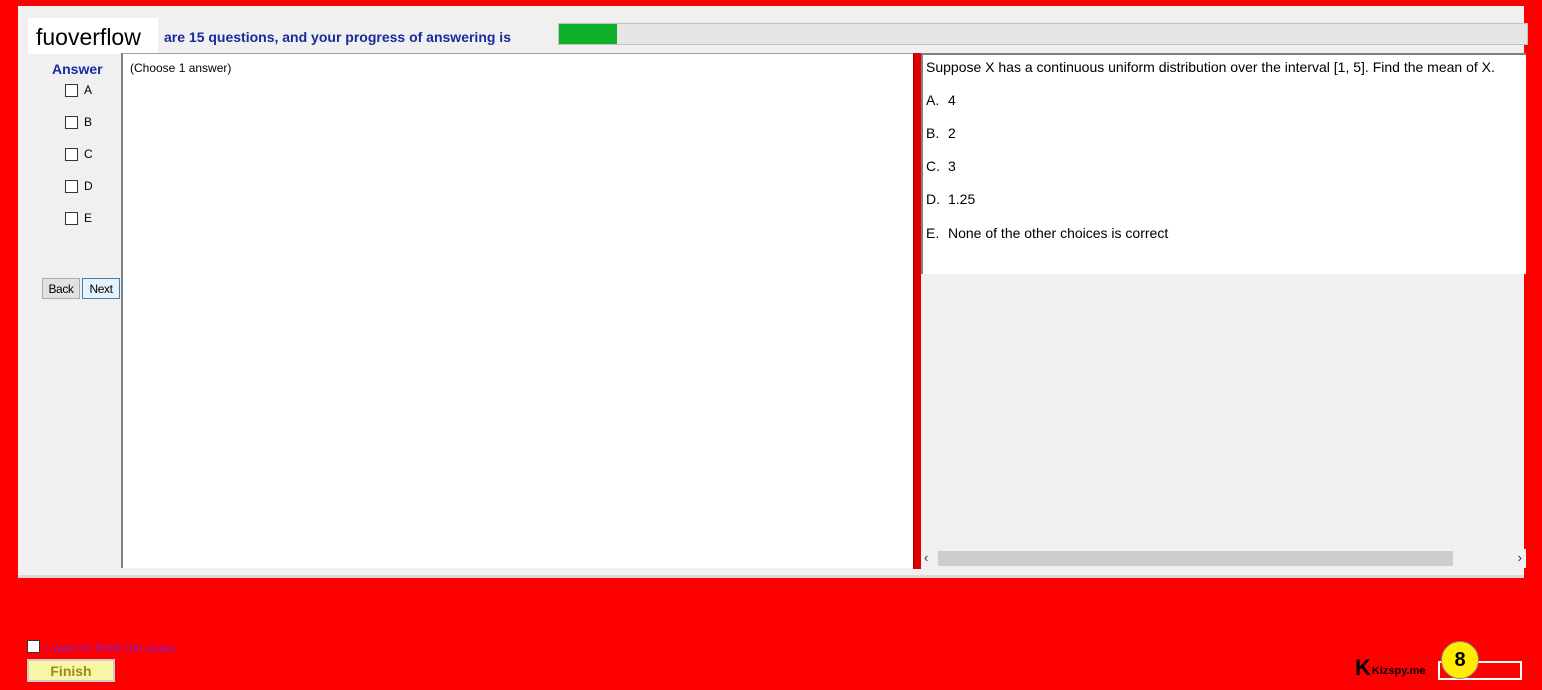 This screenshot has width=1542, height=690. I want to click on number-badge: 8, so click(1460, 660).